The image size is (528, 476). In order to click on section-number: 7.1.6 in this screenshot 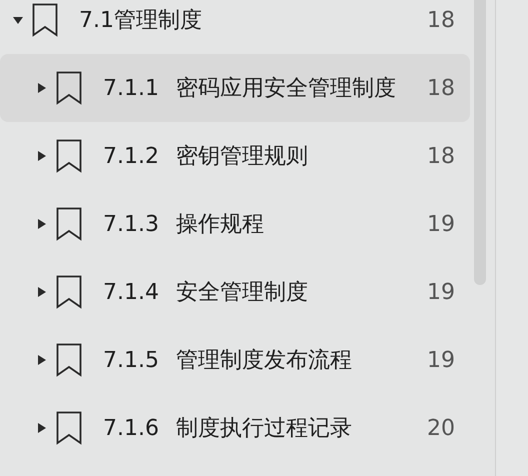, I will do `click(131, 428)`.